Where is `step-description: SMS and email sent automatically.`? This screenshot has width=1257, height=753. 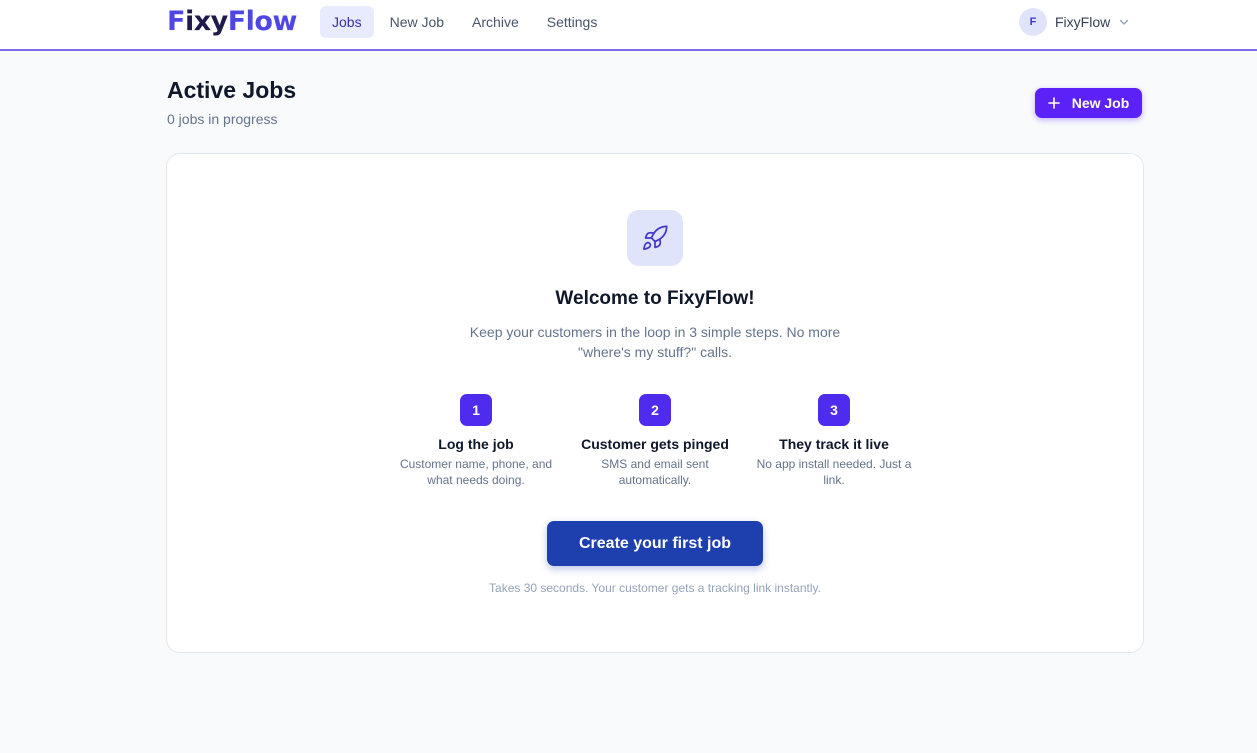 step-description: SMS and email sent automatically. is located at coordinates (655, 472).